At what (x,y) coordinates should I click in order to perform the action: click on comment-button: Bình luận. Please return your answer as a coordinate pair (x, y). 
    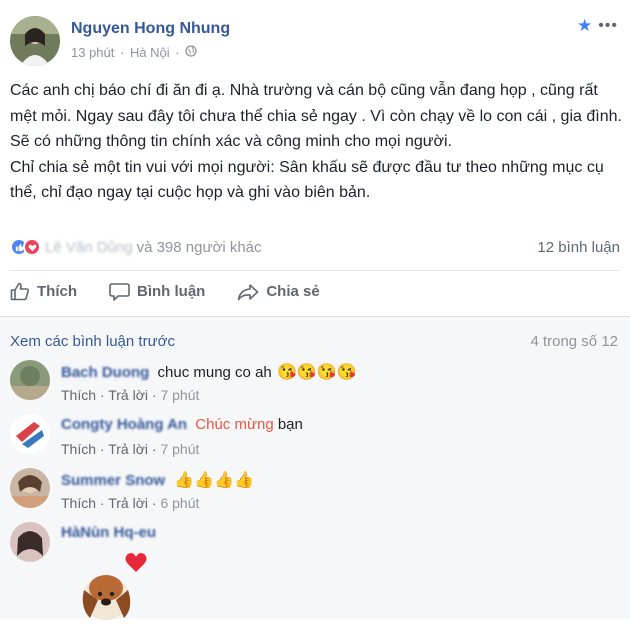
    Looking at the image, I should click on (157, 291).